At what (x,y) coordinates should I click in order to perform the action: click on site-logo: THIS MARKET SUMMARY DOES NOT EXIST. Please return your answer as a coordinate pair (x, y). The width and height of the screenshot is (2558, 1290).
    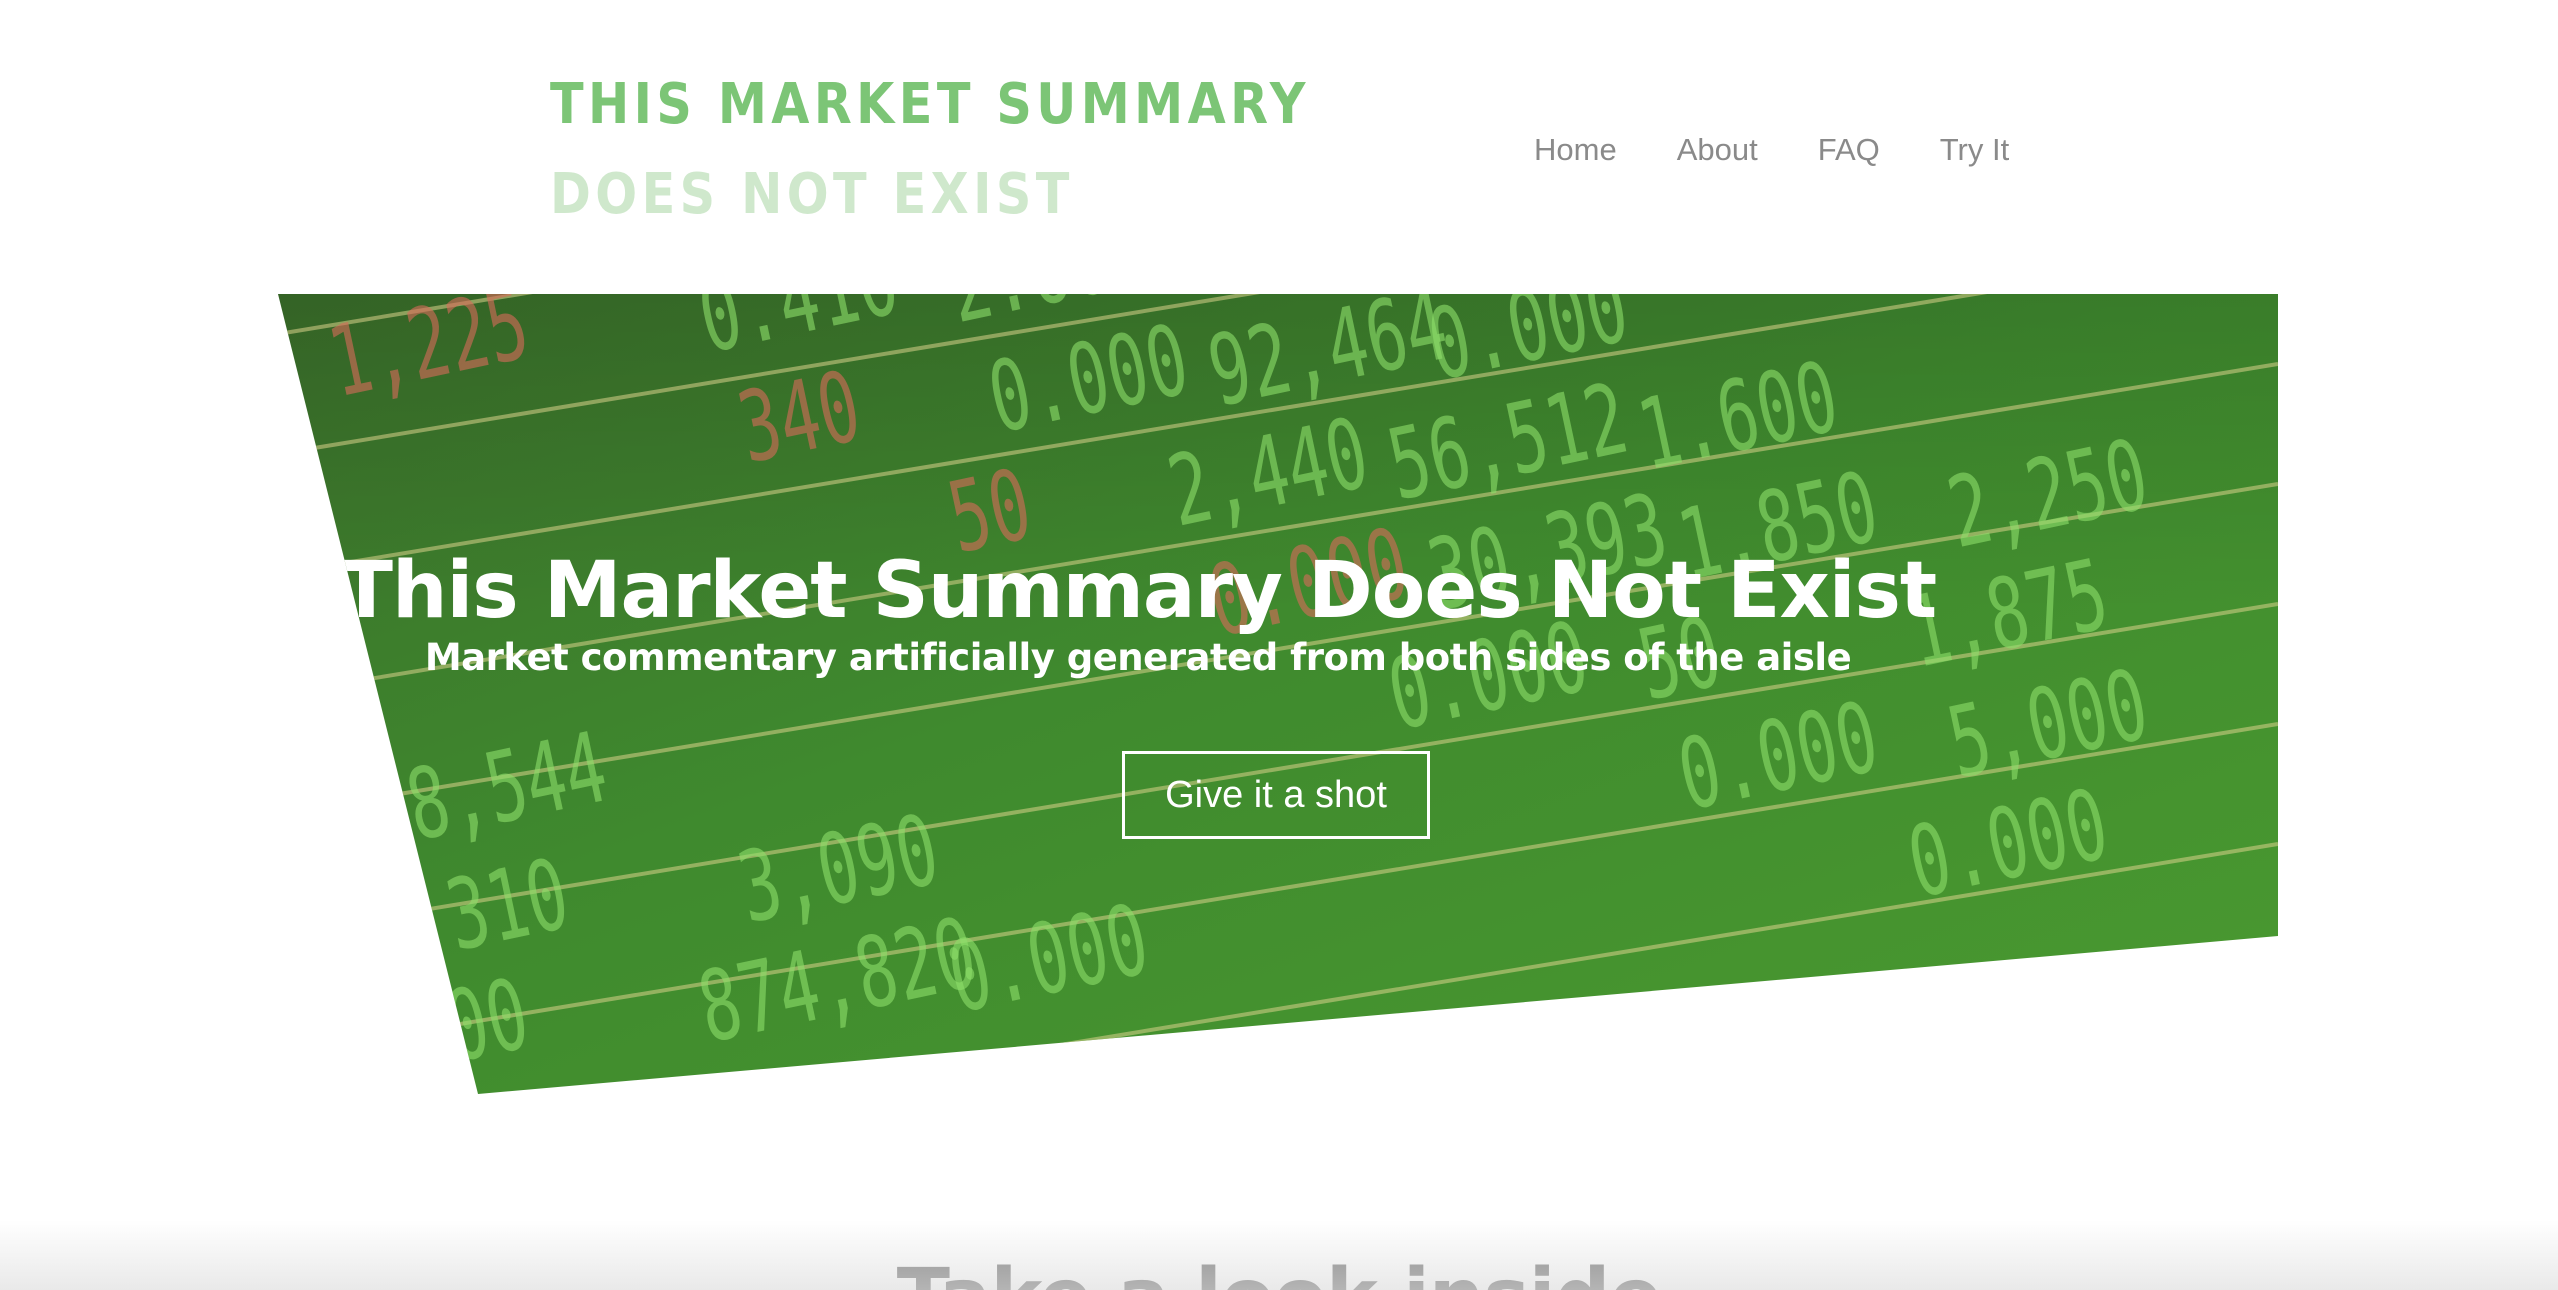
    Looking at the image, I should click on (981, 150).